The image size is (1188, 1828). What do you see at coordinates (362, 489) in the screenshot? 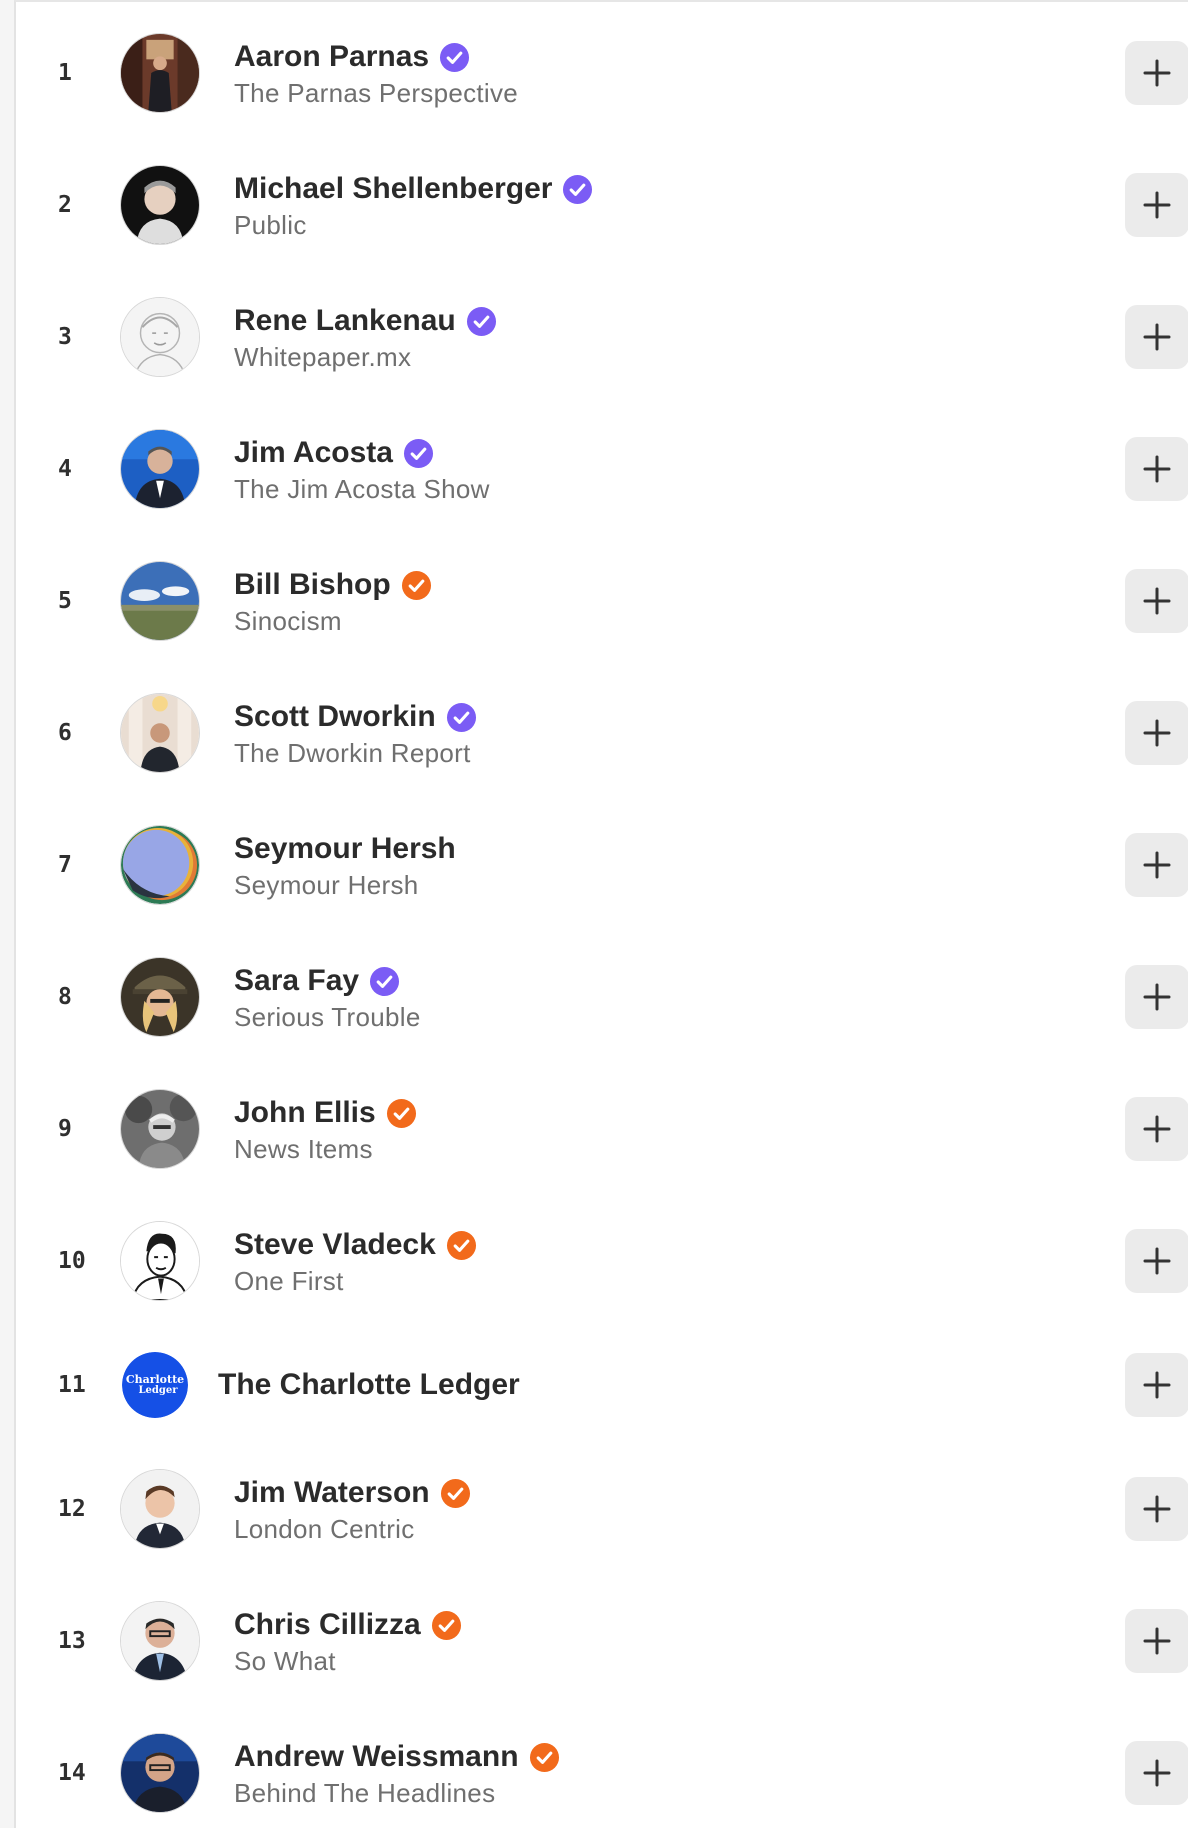
I see `publication-name: The Jim Acosta Show` at bounding box center [362, 489].